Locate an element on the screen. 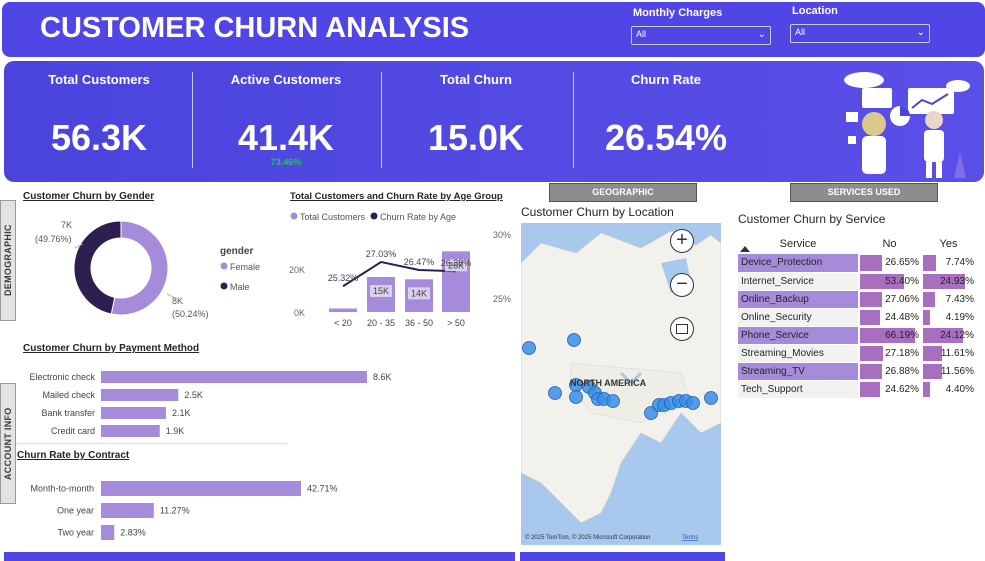 The width and height of the screenshot is (985, 561). y2-tick-label: 30% is located at coordinates (502, 235).